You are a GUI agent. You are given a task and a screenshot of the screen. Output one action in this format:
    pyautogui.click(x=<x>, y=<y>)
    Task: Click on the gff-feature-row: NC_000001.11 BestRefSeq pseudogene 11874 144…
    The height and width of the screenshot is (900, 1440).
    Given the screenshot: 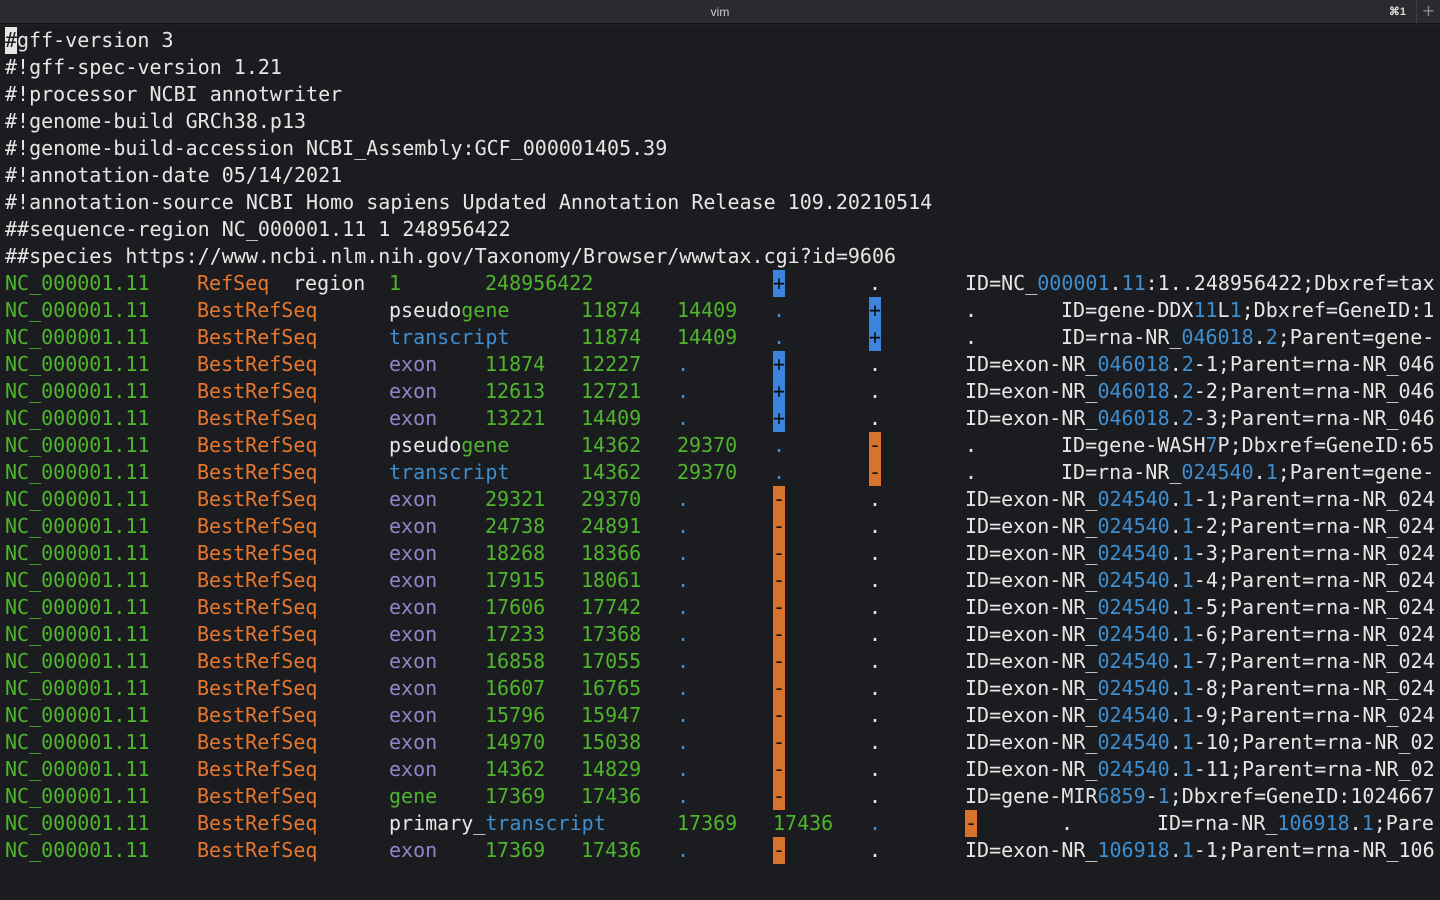 What is the action you would take?
    pyautogui.click(x=720, y=310)
    